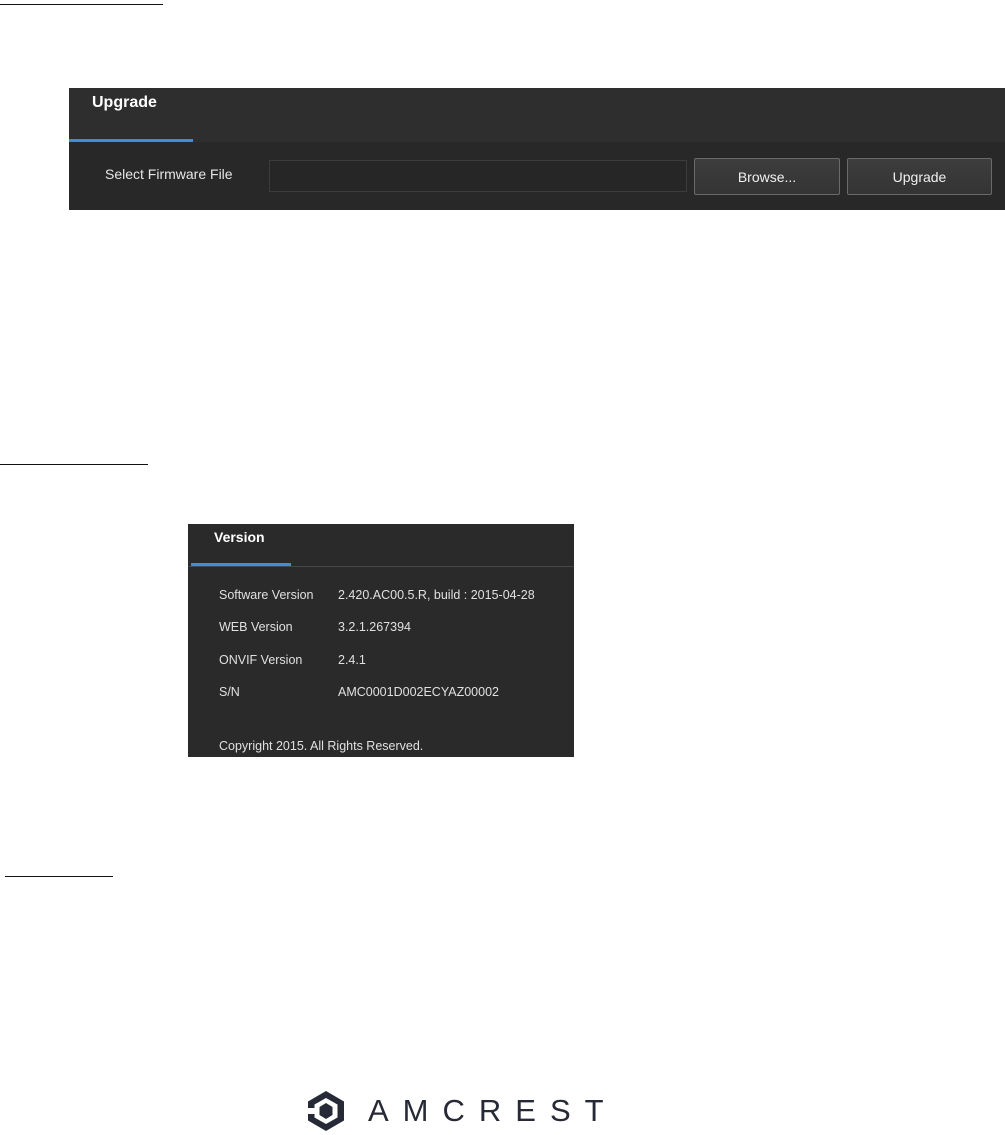  I want to click on upgrade-panel-header: Upgrade, so click(537, 115).